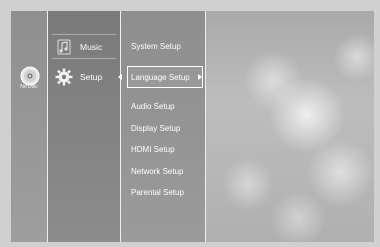 The height and width of the screenshot is (247, 380). What do you see at coordinates (156, 46) in the screenshot?
I see `setup-item-system: System Setup` at bounding box center [156, 46].